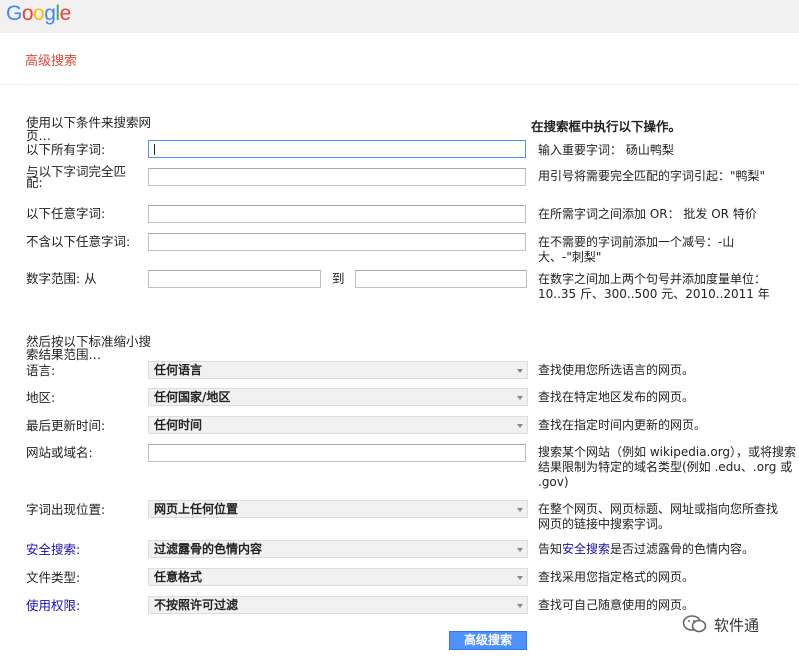  Describe the element at coordinates (682, 549) in the screenshot. I see `safesearch-hint-post: 是否过滤露骨的色情内容。` at that location.